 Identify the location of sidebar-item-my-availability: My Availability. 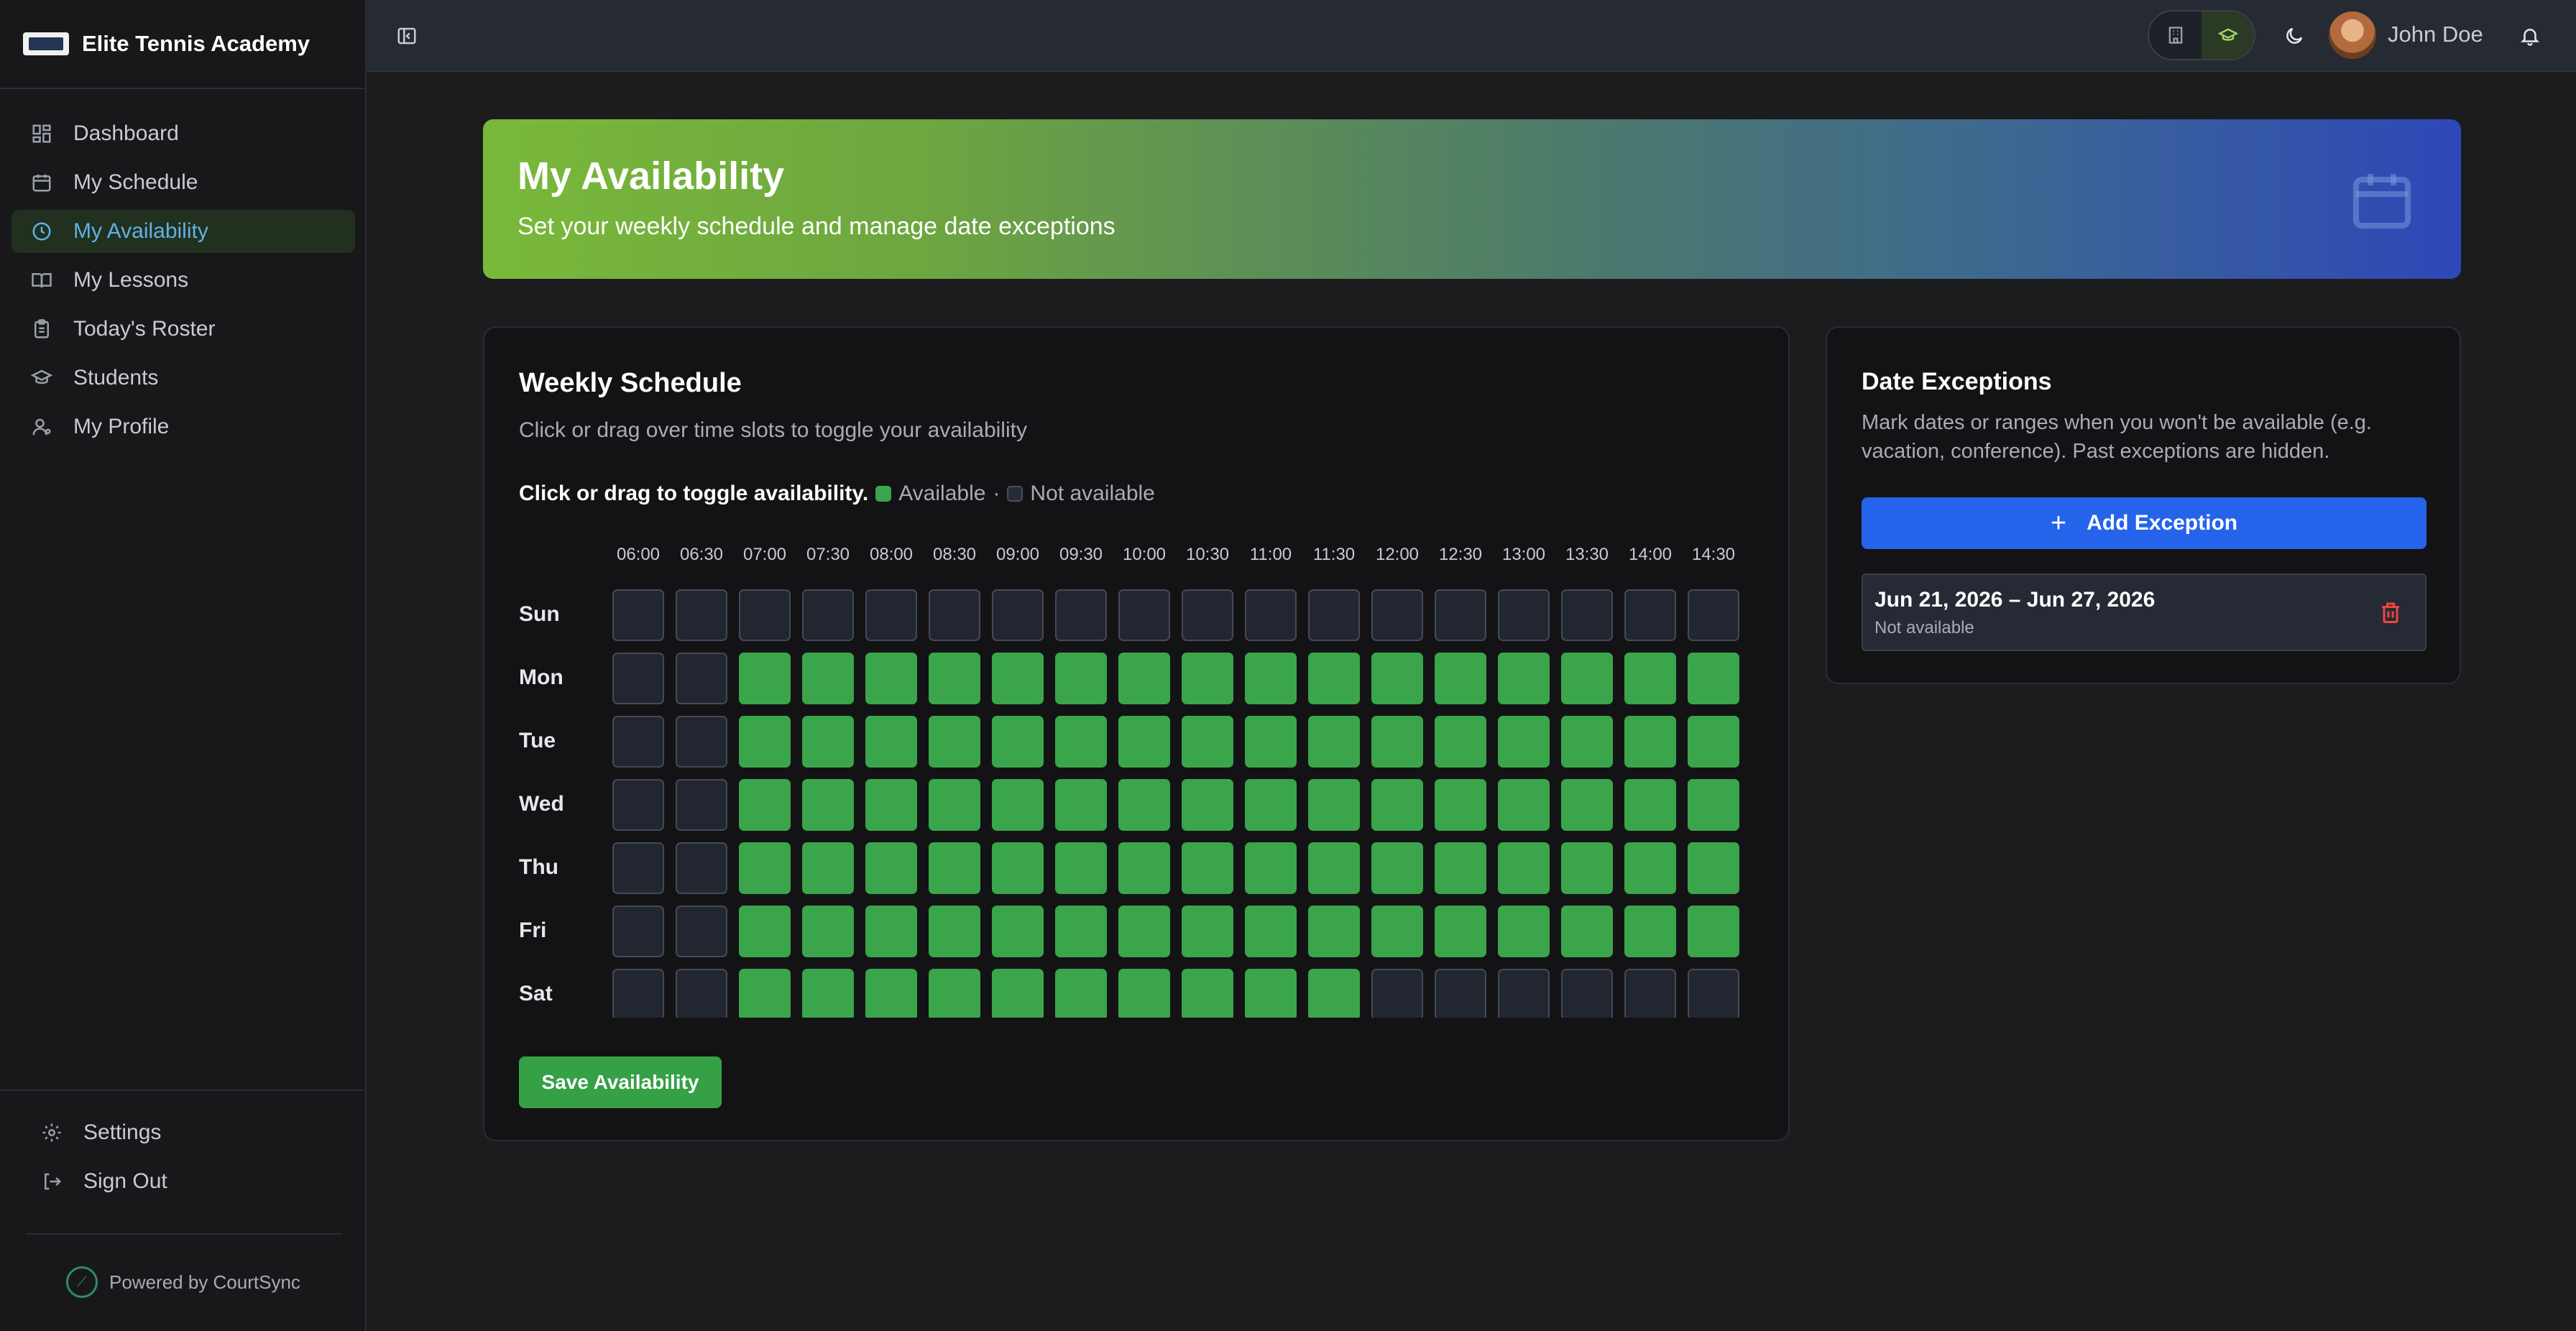
(183, 231).